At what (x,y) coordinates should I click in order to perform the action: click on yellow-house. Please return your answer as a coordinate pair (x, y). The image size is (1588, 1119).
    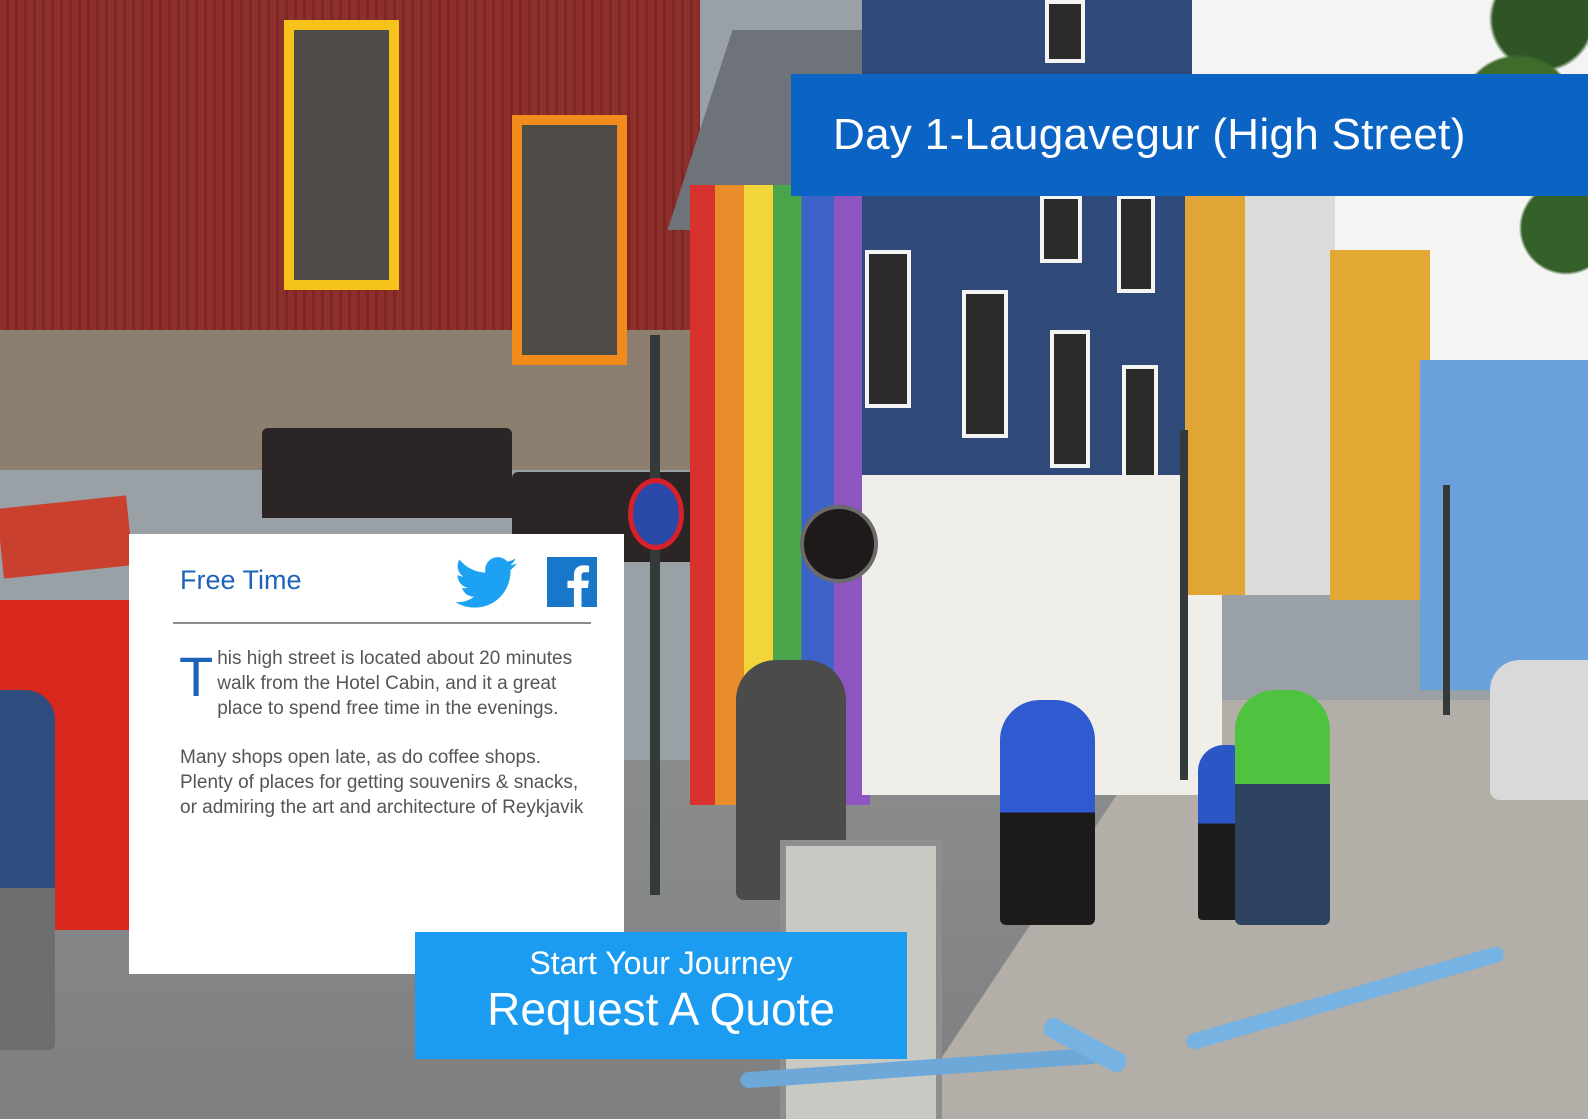
    Looking at the image, I should click on (1380, 425).